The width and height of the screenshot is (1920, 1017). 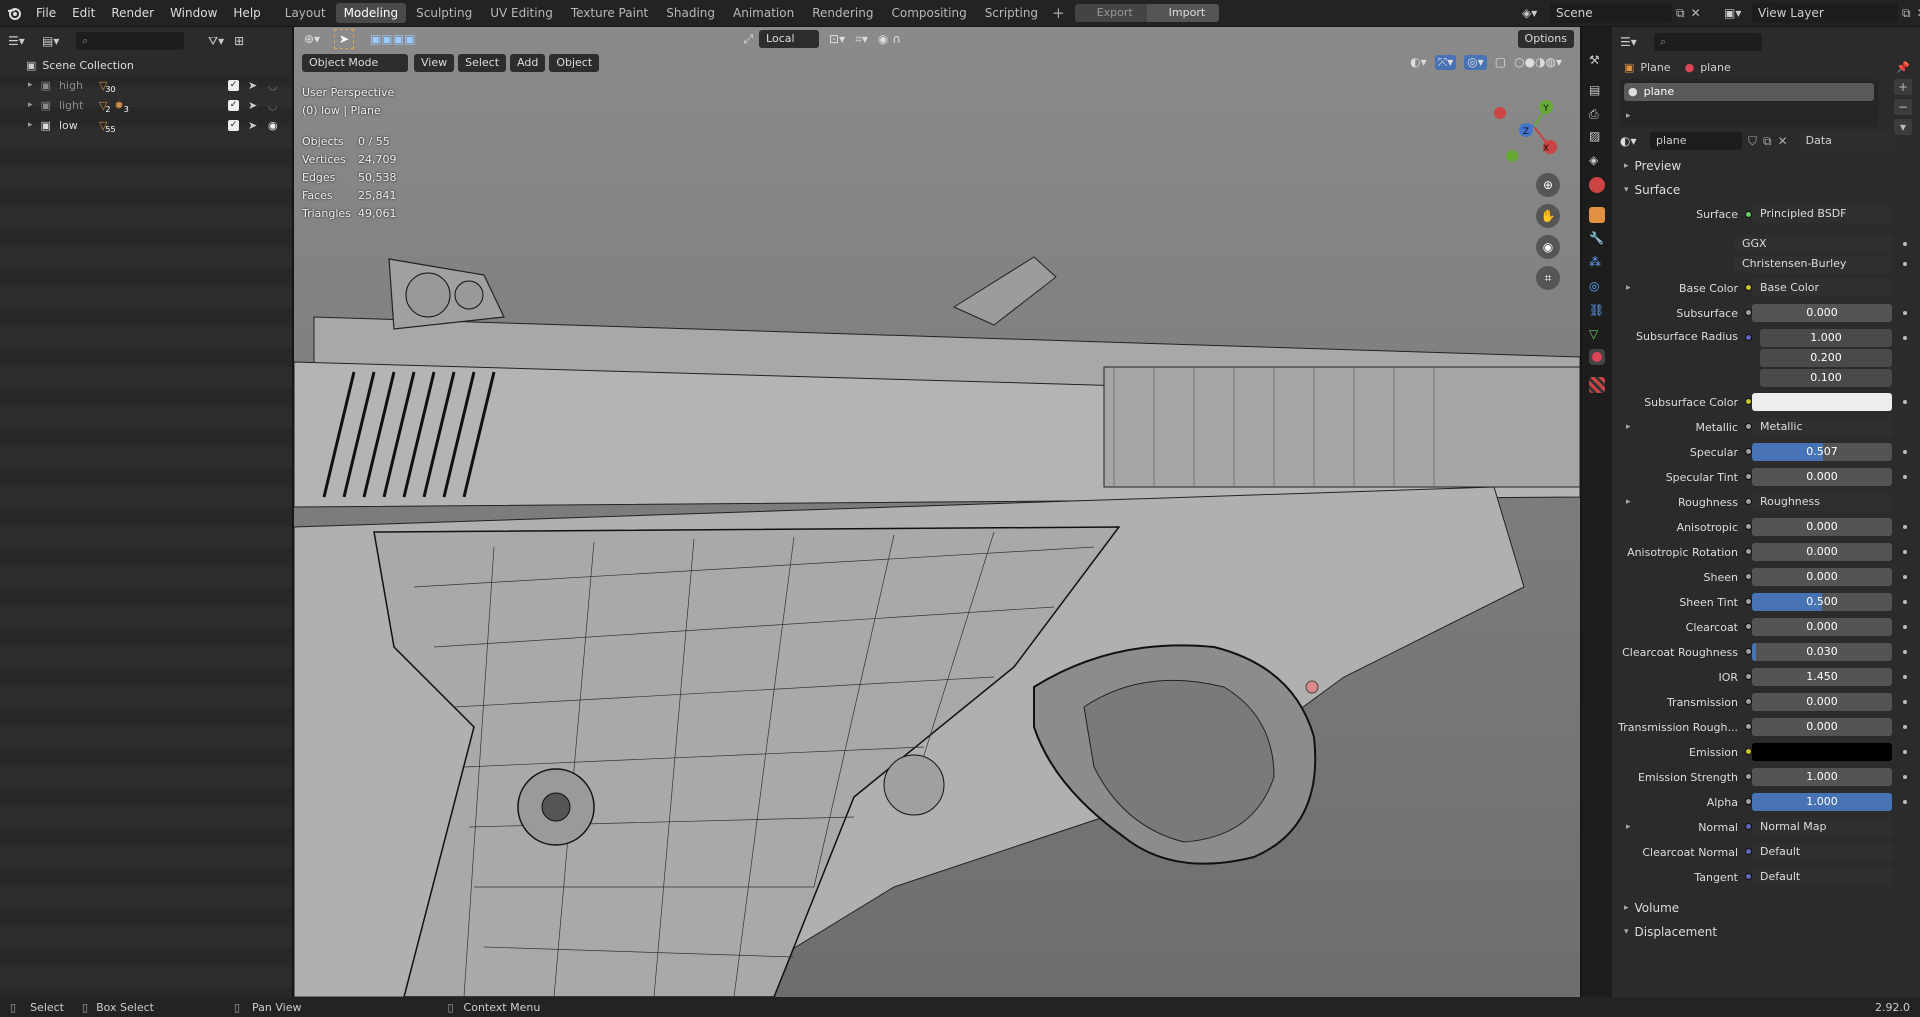 I want to click on object-mode-dropdown: Object Mode, so click(x=355, y=63).